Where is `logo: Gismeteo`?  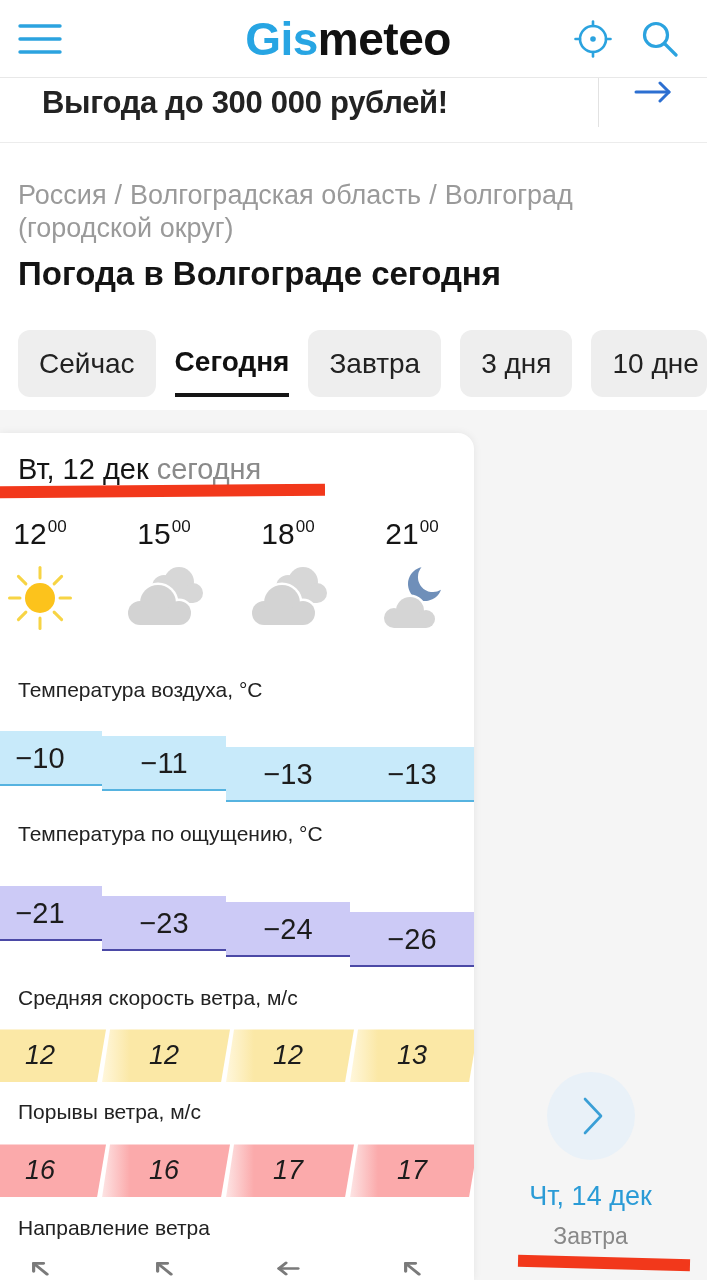
logo: Gismeteo is located at coordinates (348, 38).